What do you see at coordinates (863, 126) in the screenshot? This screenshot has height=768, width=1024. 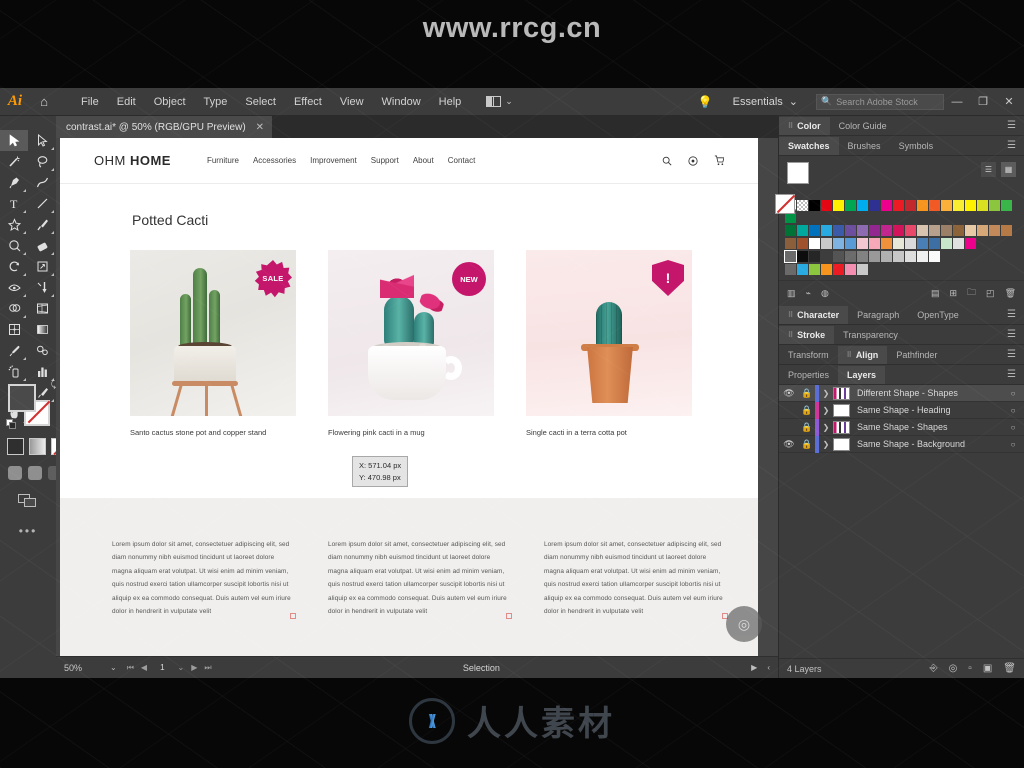 I see `tab-color-guide: Color Guide` at bounding box center [863, 126].